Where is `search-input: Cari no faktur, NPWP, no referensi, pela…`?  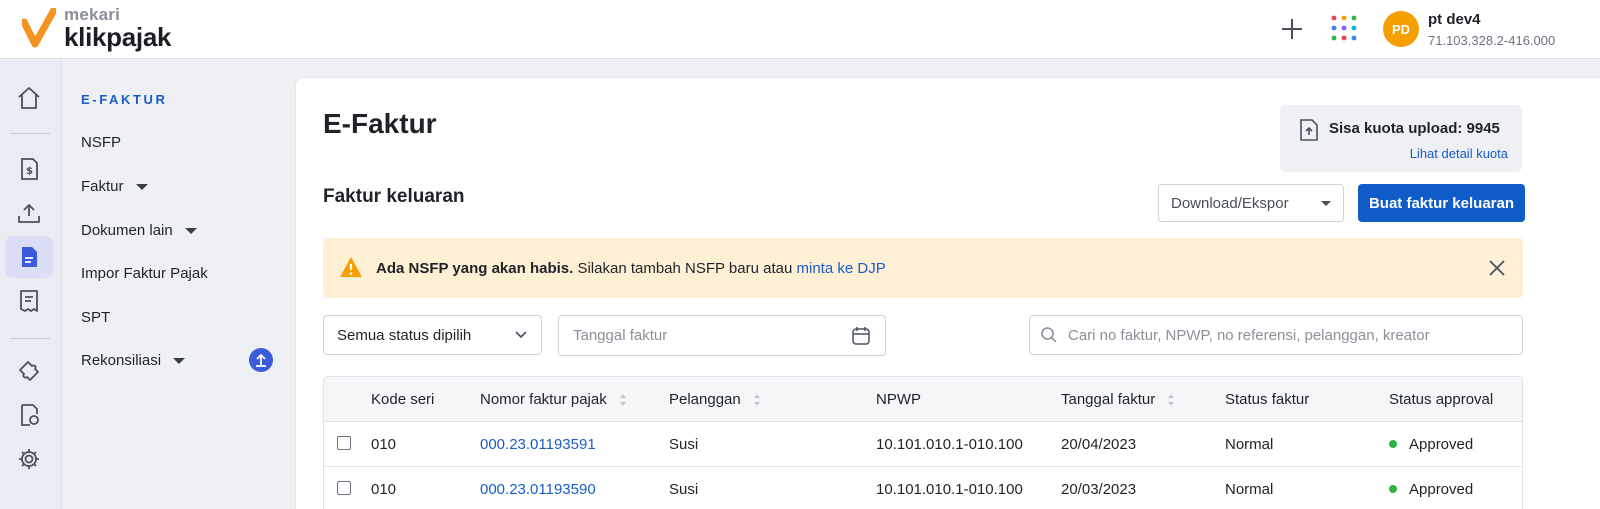
search-input: Cari no faktur, NPWP, no referensi, pela… is located at coordinates (1276, 335).